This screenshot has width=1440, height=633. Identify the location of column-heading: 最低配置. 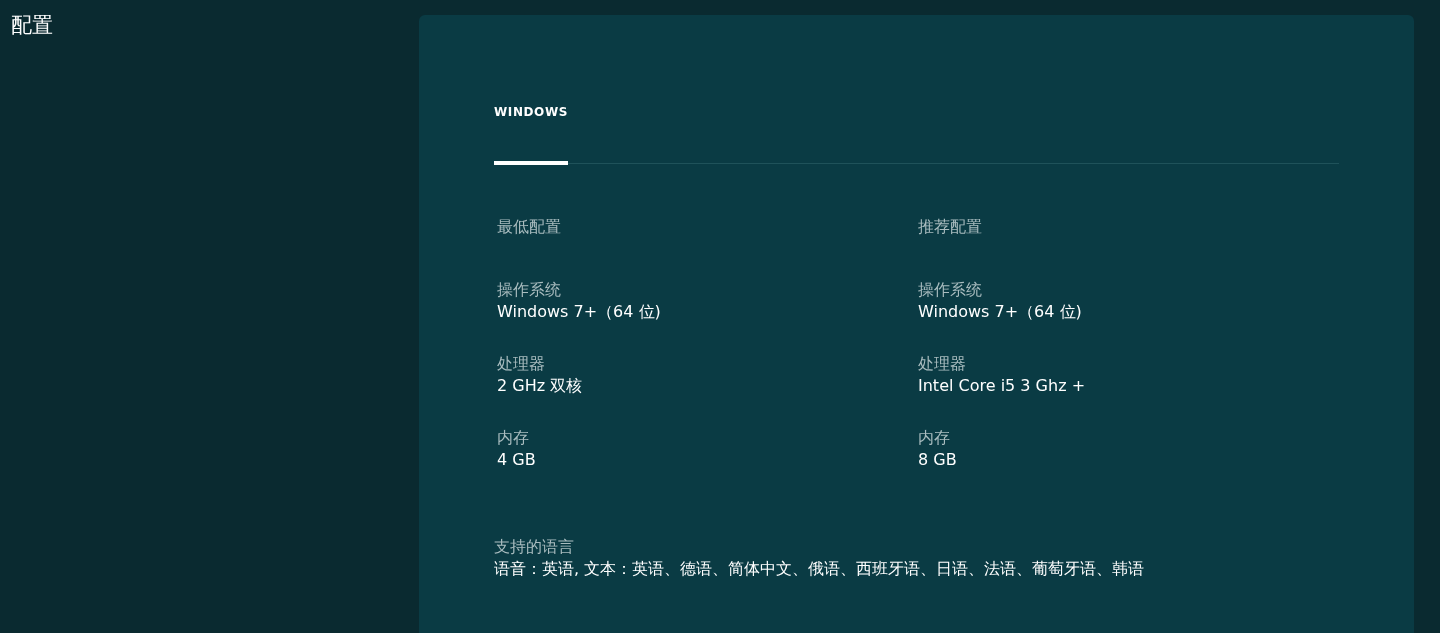
(529, 227).